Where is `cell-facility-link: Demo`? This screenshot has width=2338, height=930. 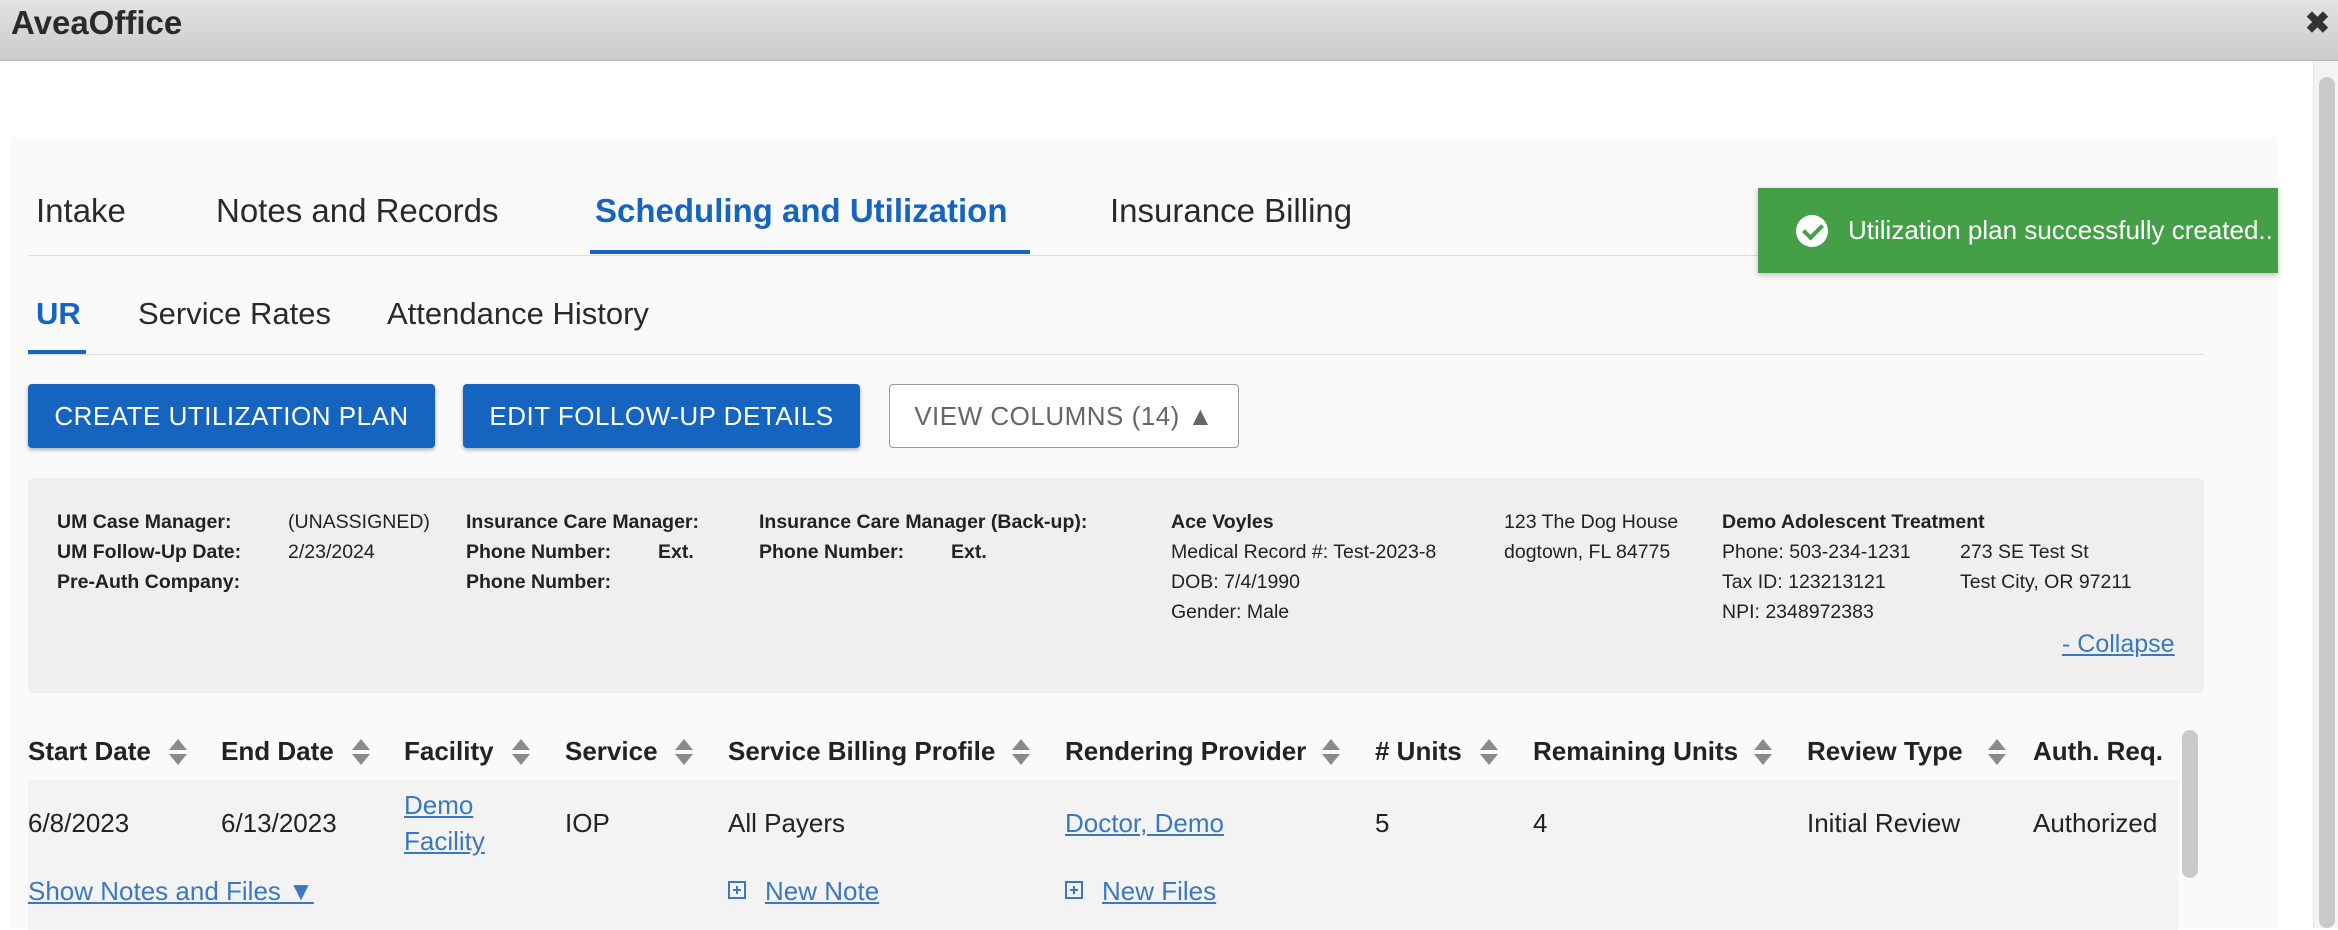 cell-facility-link: Demo is located at coordinates (438, 805).